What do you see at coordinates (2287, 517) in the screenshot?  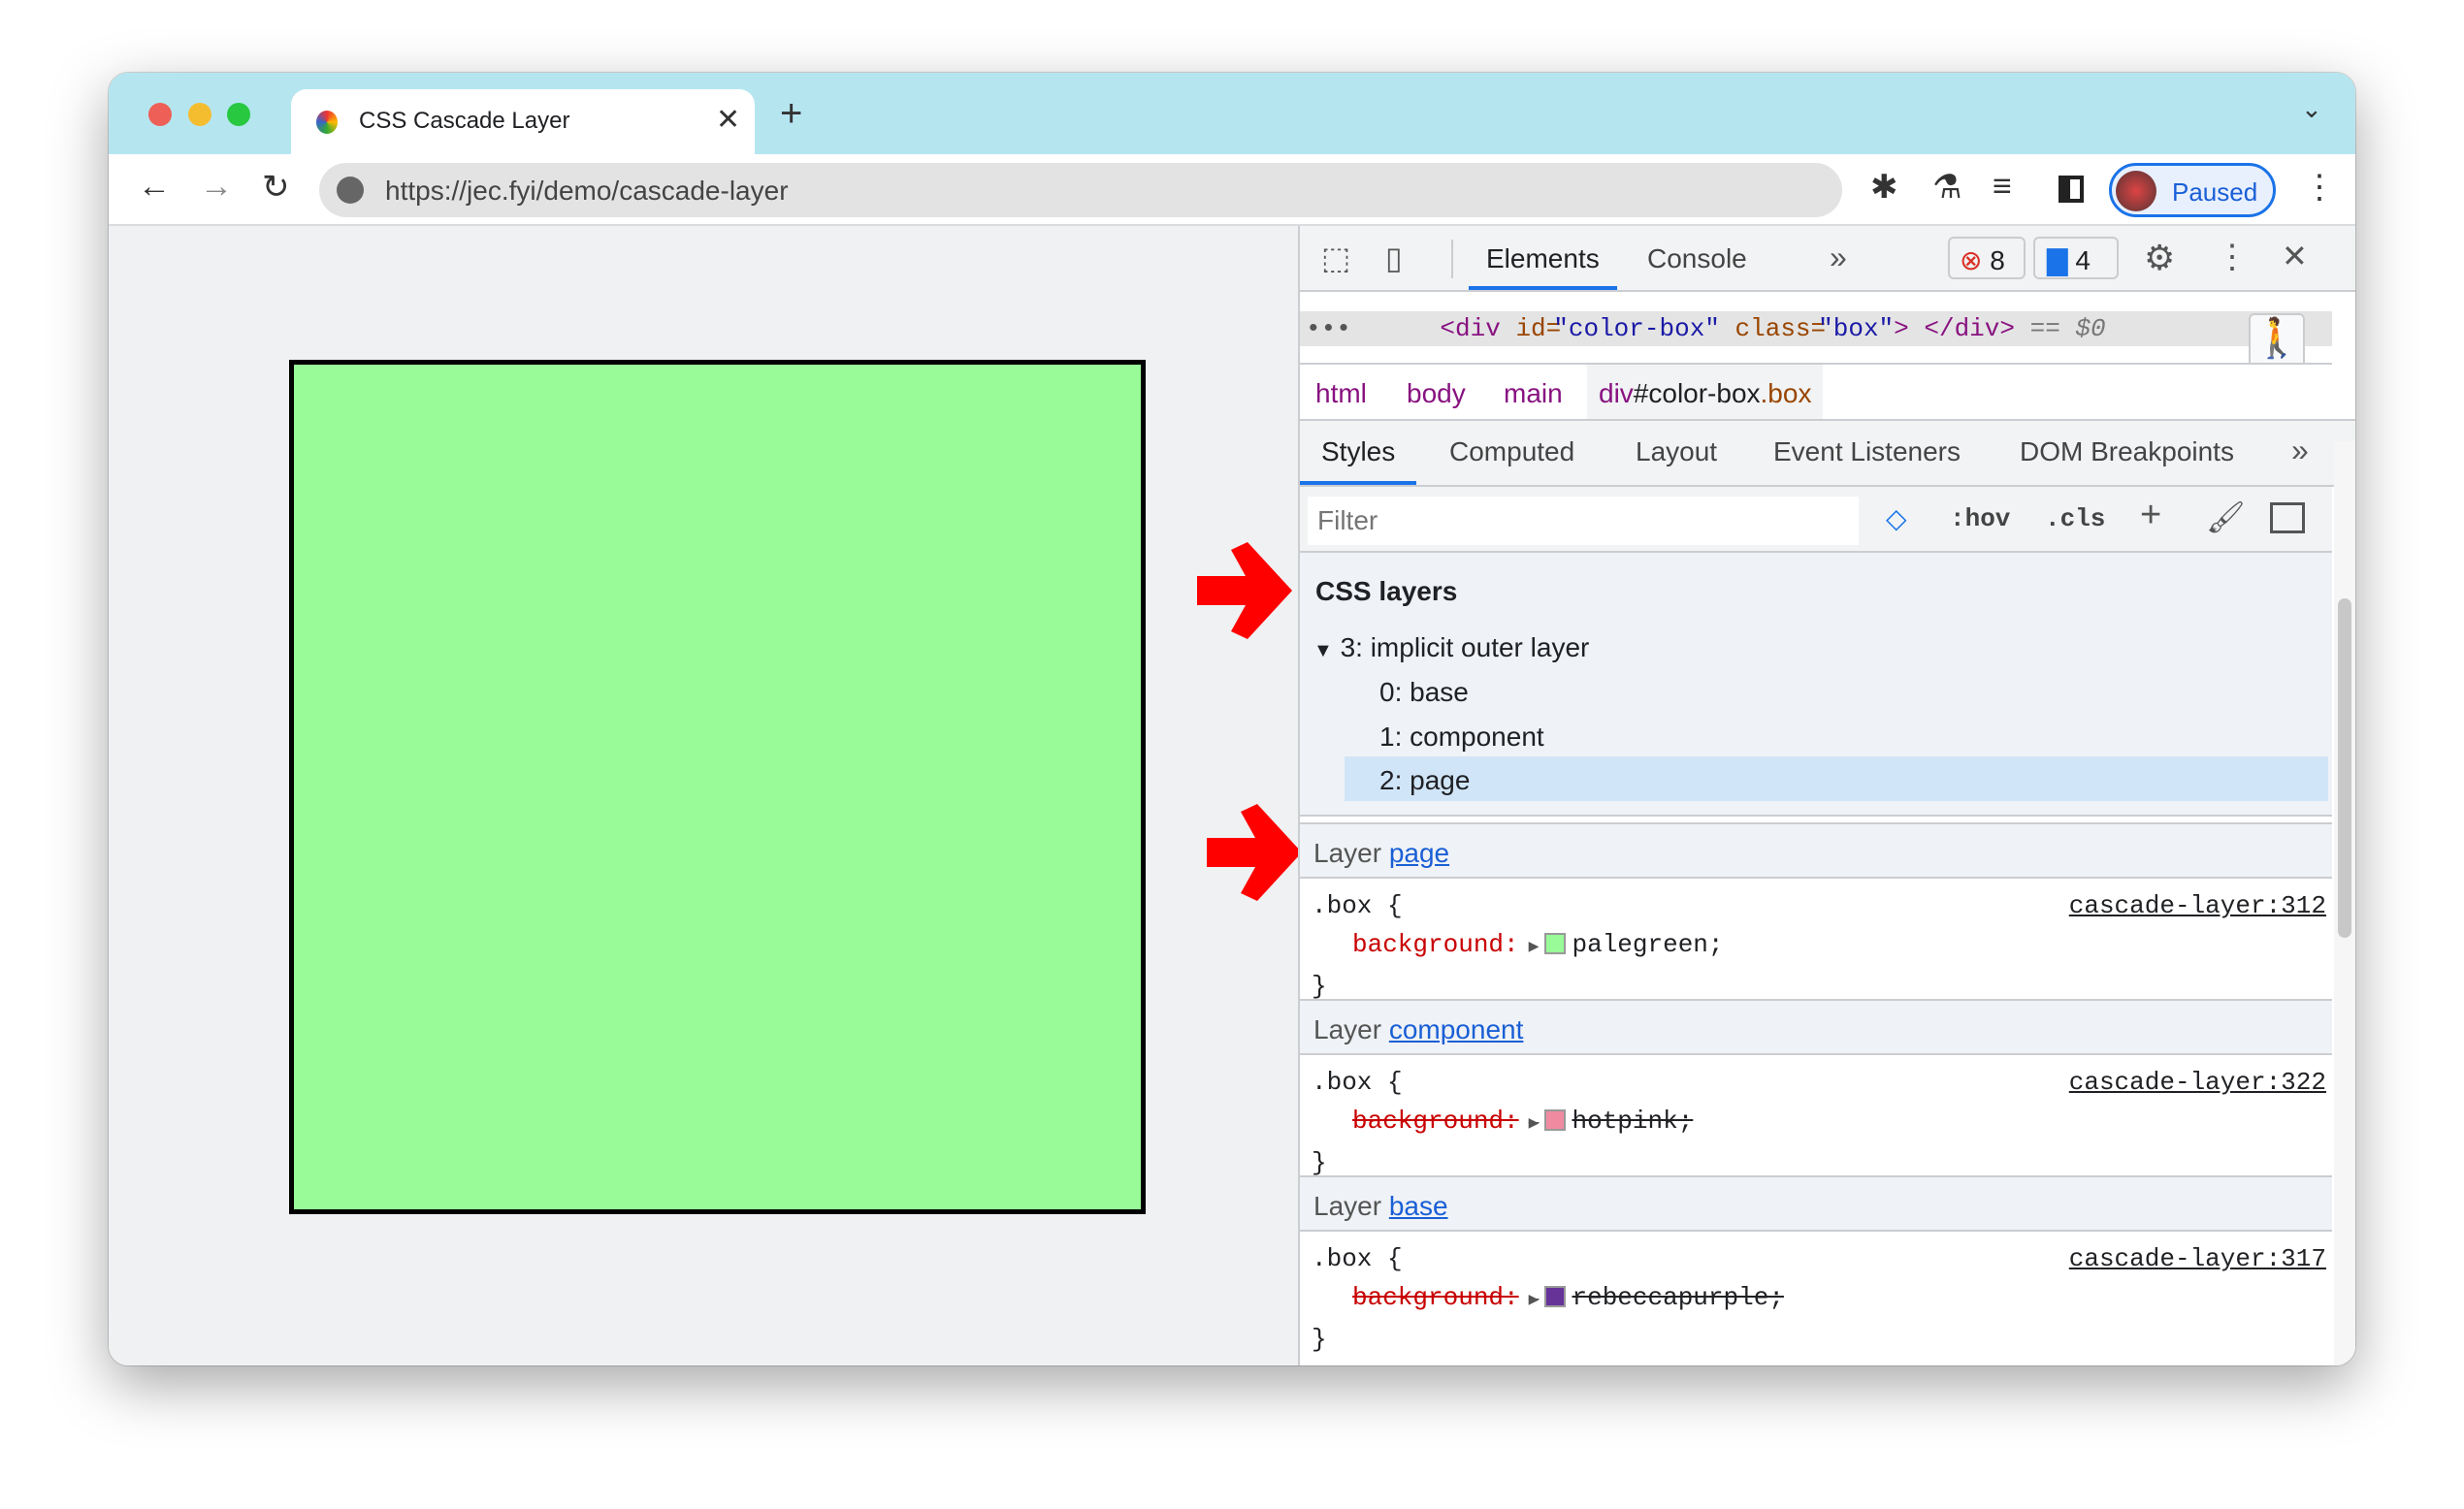 I see `toggle-sidebar-icon` at bounding box center [2287, 517].